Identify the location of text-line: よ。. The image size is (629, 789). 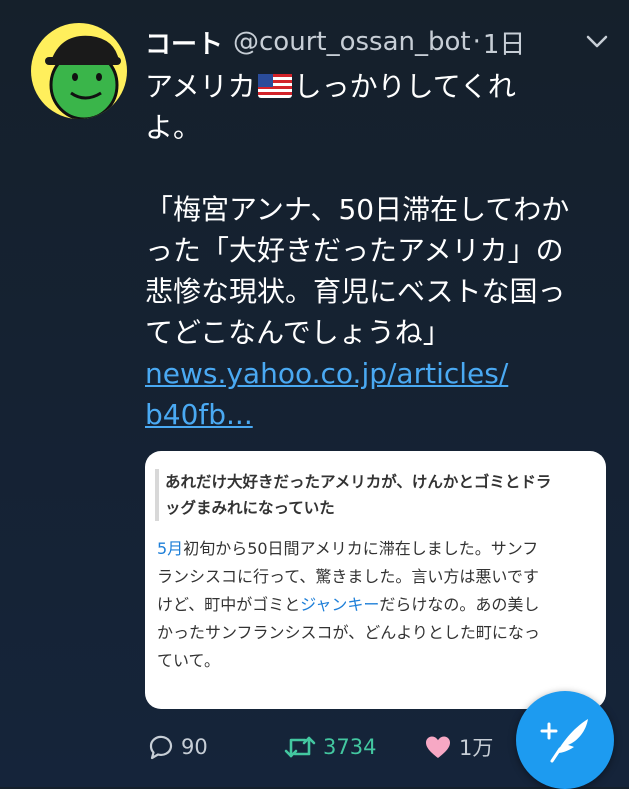
(173, 127).